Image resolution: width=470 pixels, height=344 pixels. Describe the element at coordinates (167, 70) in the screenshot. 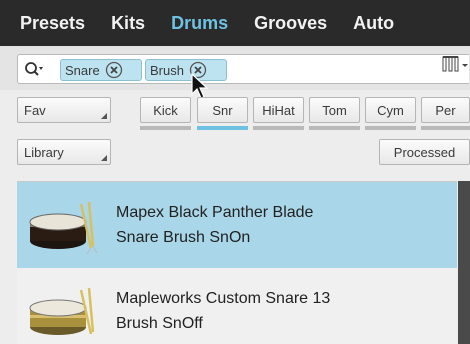

I see `search-tag-label: Brush` at that location.